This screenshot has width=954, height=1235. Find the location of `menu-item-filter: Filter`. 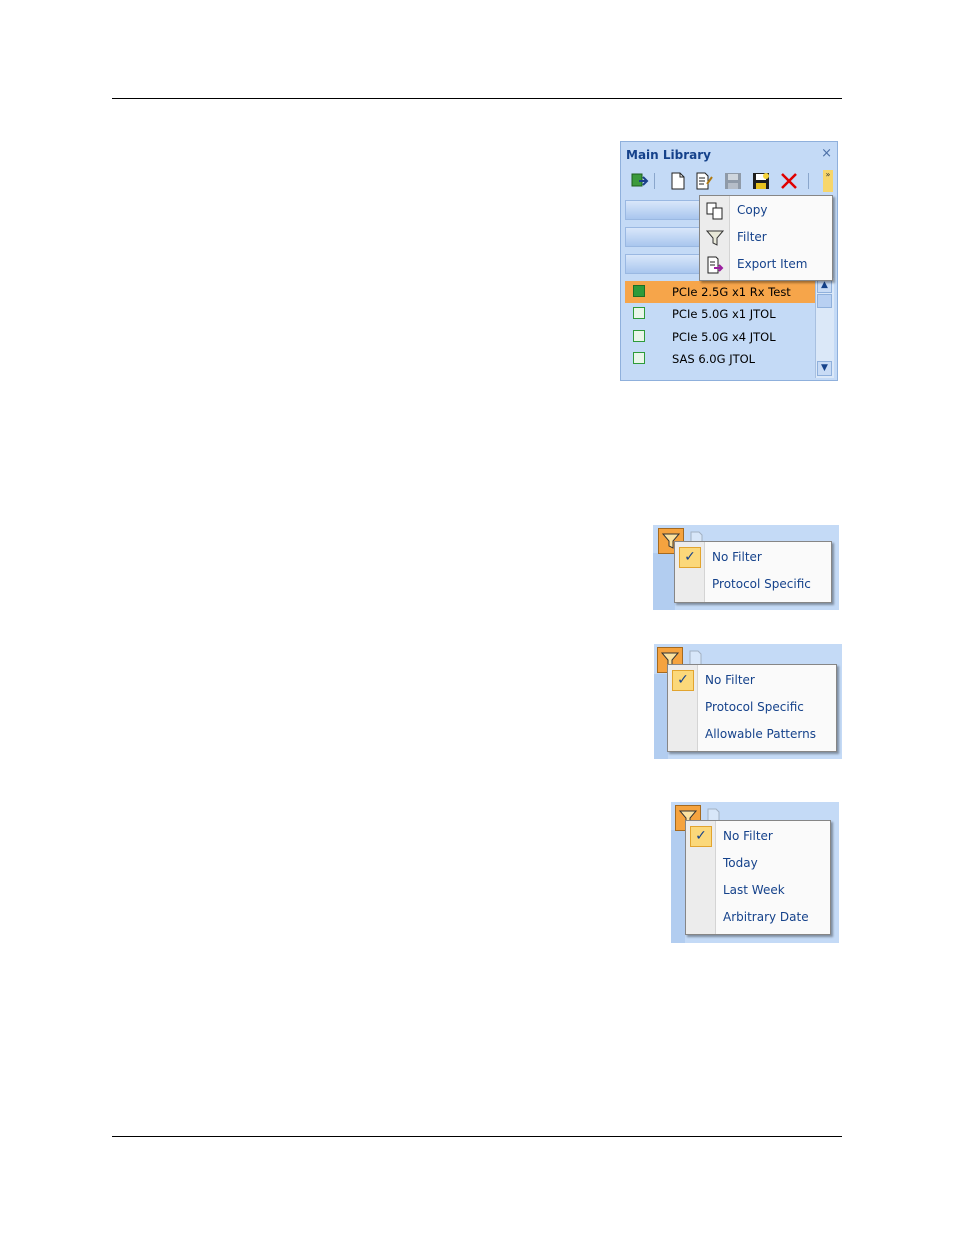

menu-item-filter: Filter is located at coordinates (766, 237).